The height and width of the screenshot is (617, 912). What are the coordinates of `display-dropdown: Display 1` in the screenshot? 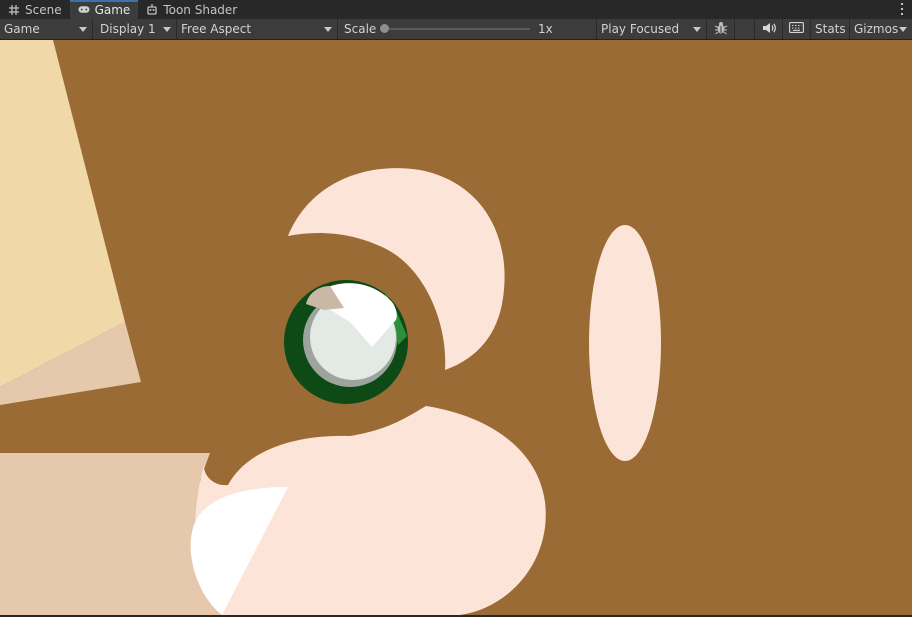 It's located at (135, 29).